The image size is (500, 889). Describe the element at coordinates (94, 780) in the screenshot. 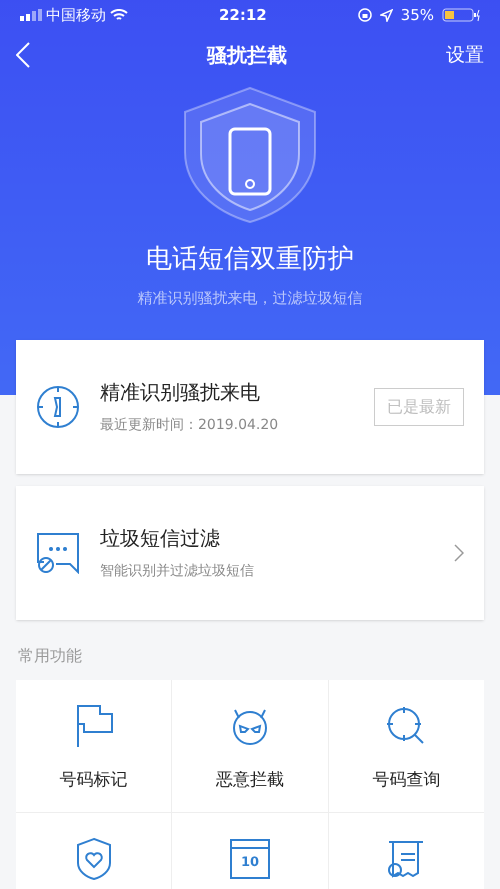

I see `tile-label: 号码标记` at that location.